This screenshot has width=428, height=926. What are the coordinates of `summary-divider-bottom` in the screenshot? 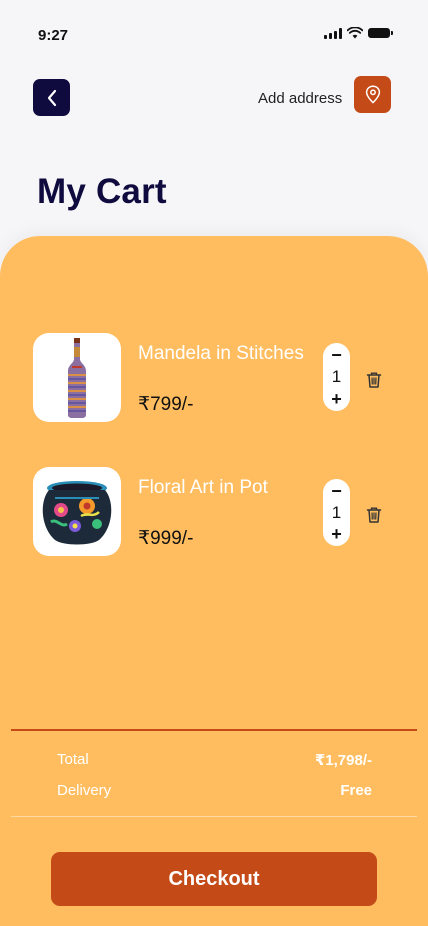 It's located at (214, 816).